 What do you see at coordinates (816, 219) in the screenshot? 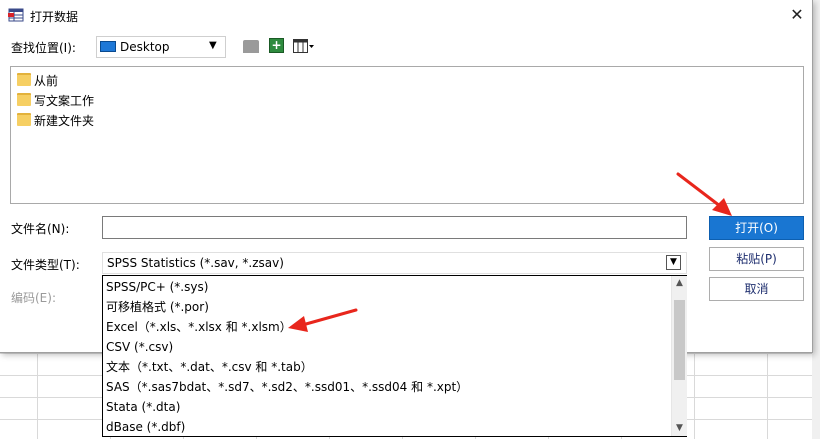
I see `background-edge` at bounding box center [816, 219].